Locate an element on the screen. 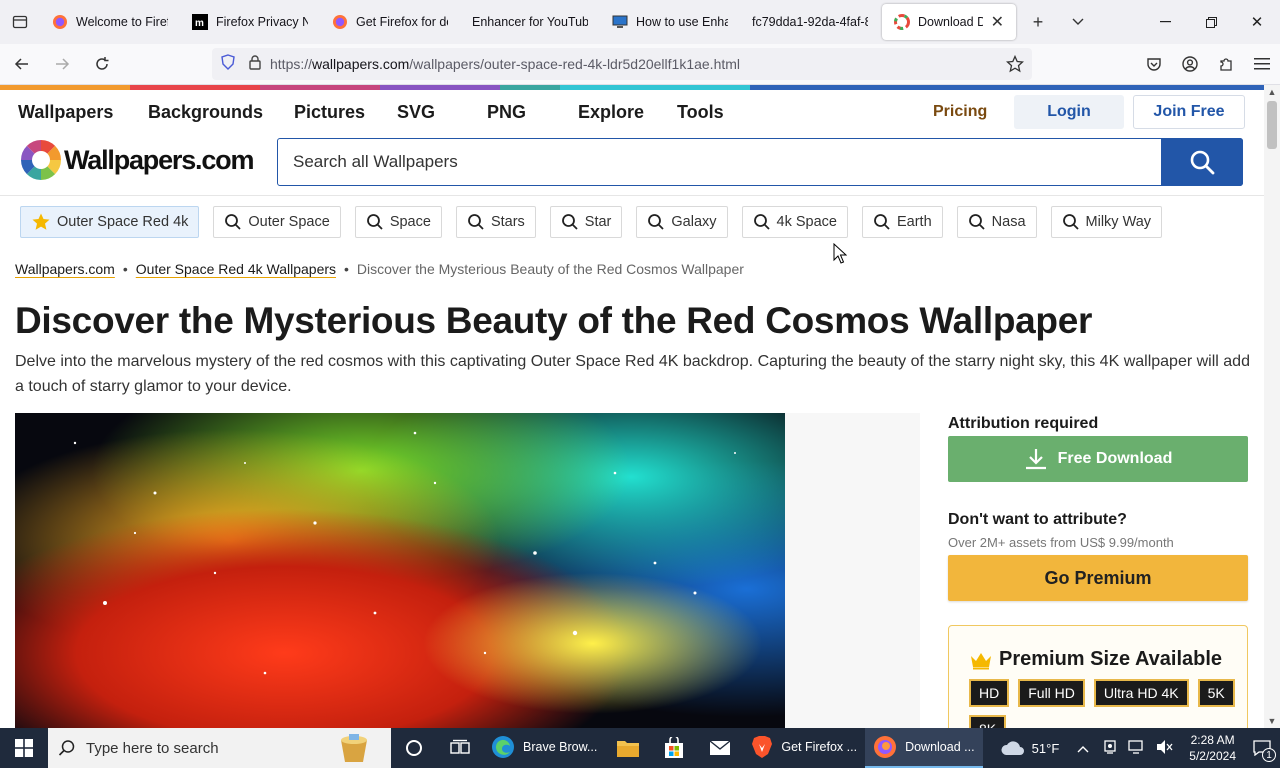 The image size is (1280, 768). resolution-uhd-4k: Ultra HD 4K is located at coordinates (1141, 693).